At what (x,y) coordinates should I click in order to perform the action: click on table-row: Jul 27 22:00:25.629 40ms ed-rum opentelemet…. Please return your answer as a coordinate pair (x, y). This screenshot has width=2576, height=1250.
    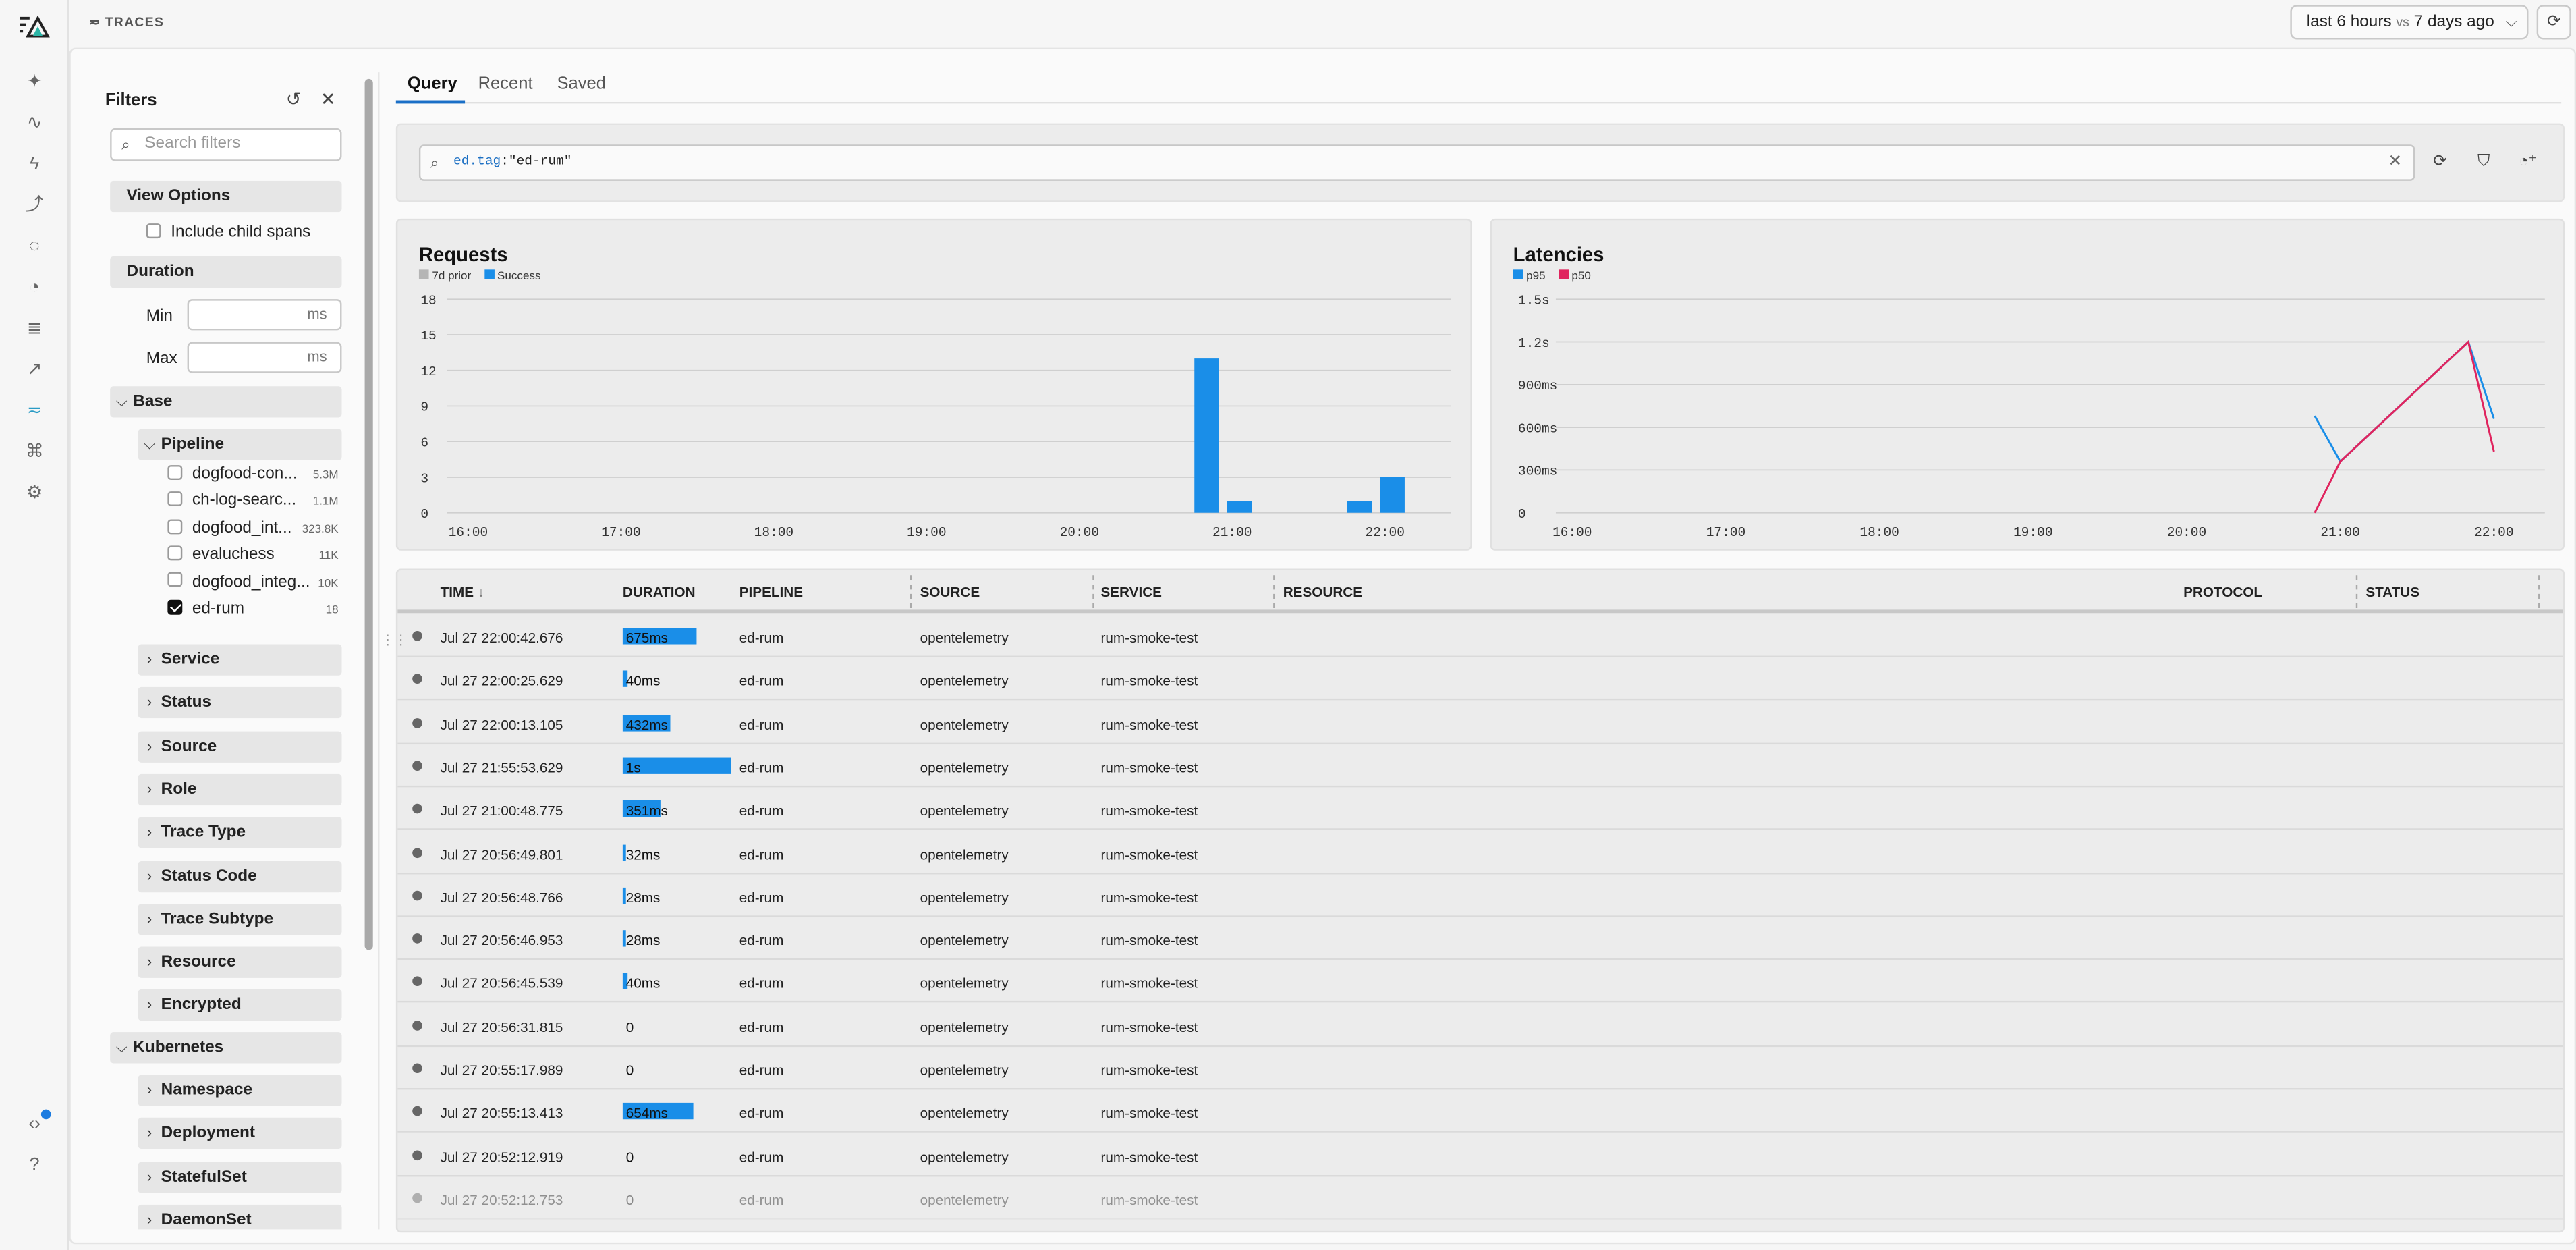
    Looking at the image, I should click on (1480, 679).